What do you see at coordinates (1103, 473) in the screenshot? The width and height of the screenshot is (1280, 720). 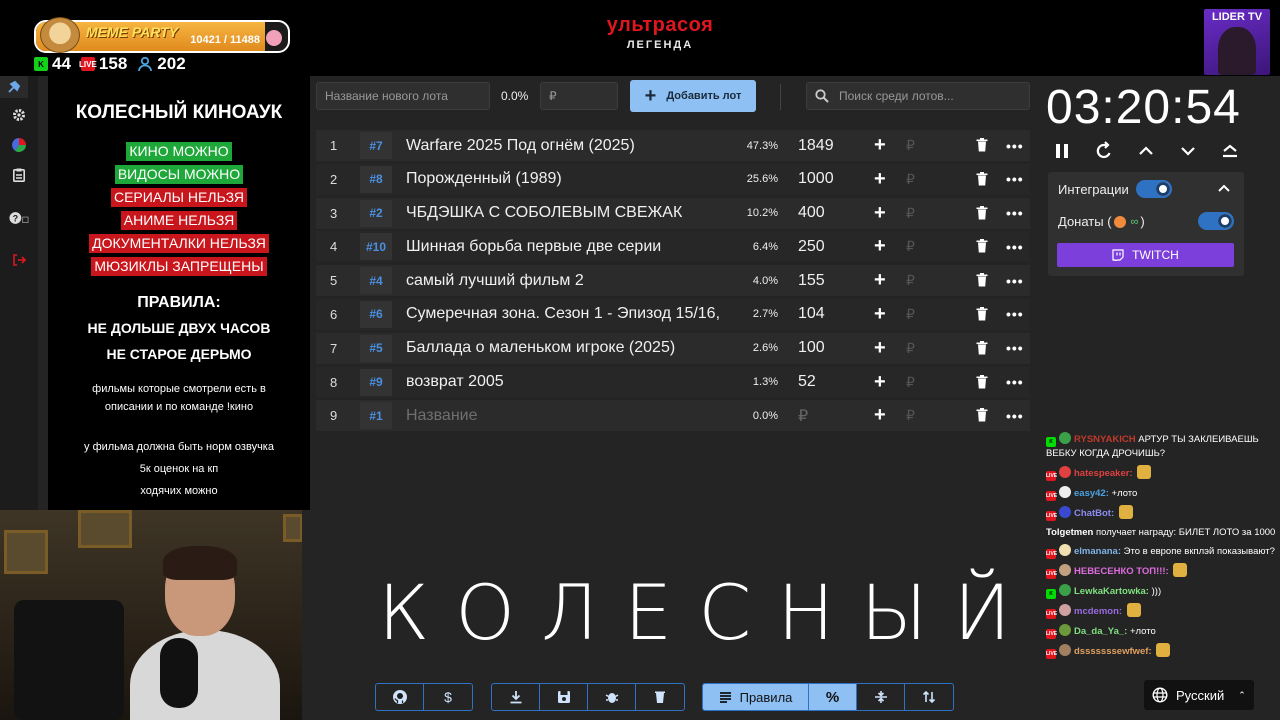 I see `chat-nick: hatespeaker:` at bounding box center [1103, 473].